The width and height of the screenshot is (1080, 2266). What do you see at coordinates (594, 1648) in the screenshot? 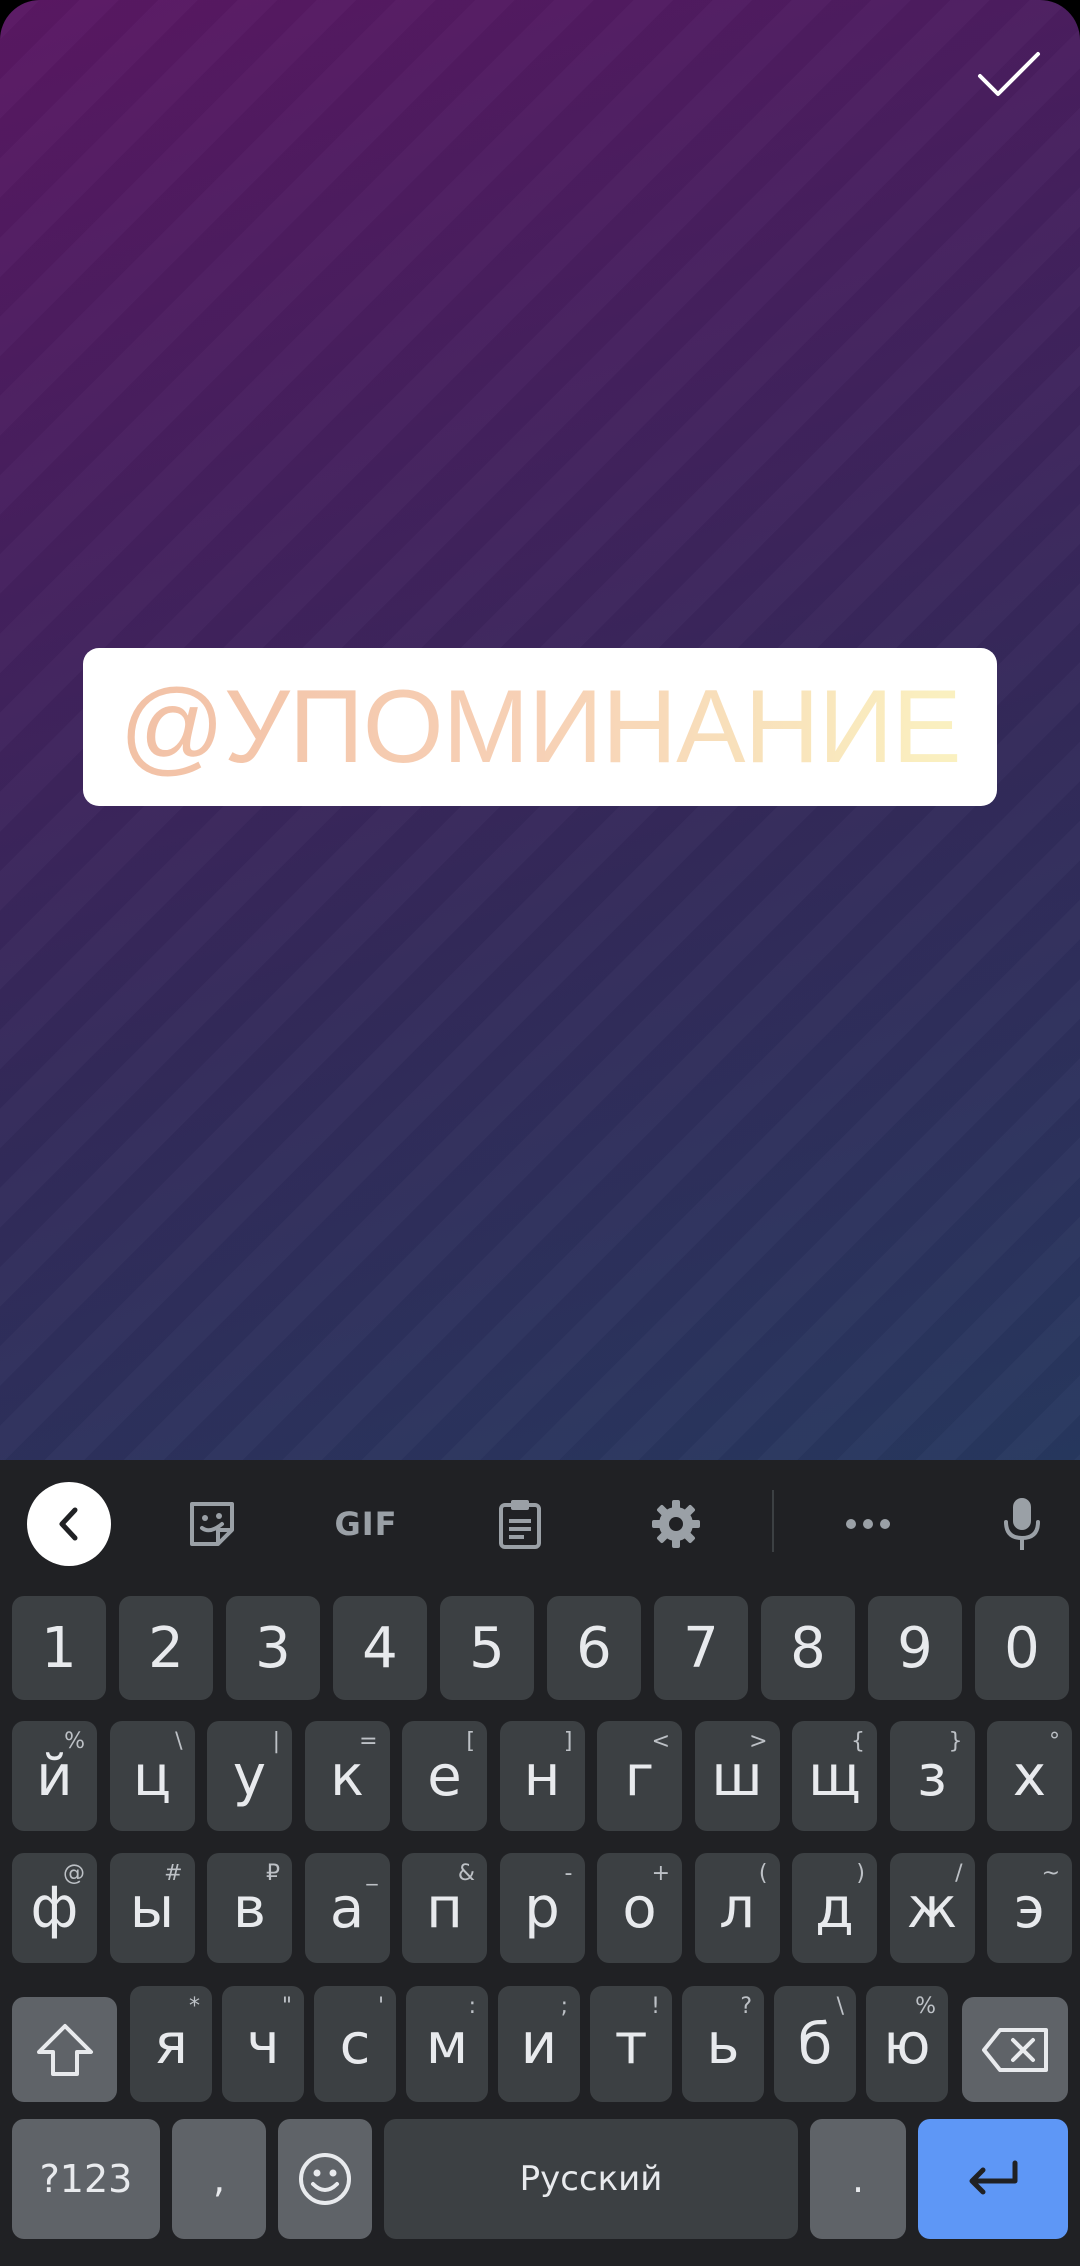
I see `number-key-6: 6` at bounding box center [594, 1648].